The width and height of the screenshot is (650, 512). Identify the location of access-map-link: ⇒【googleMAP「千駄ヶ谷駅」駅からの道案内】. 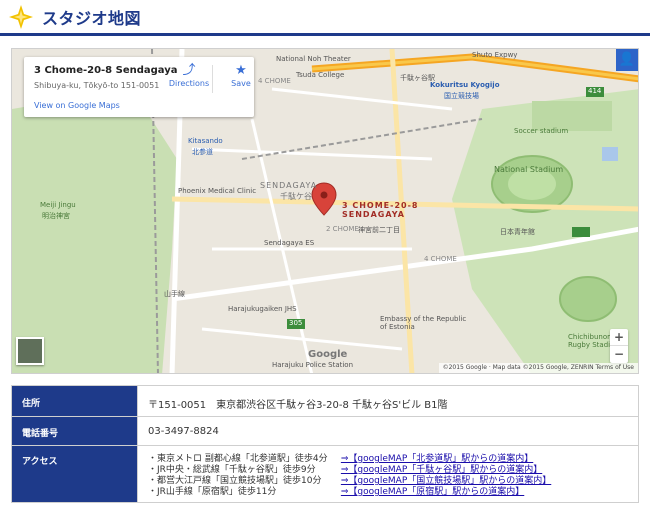
(441, 470).